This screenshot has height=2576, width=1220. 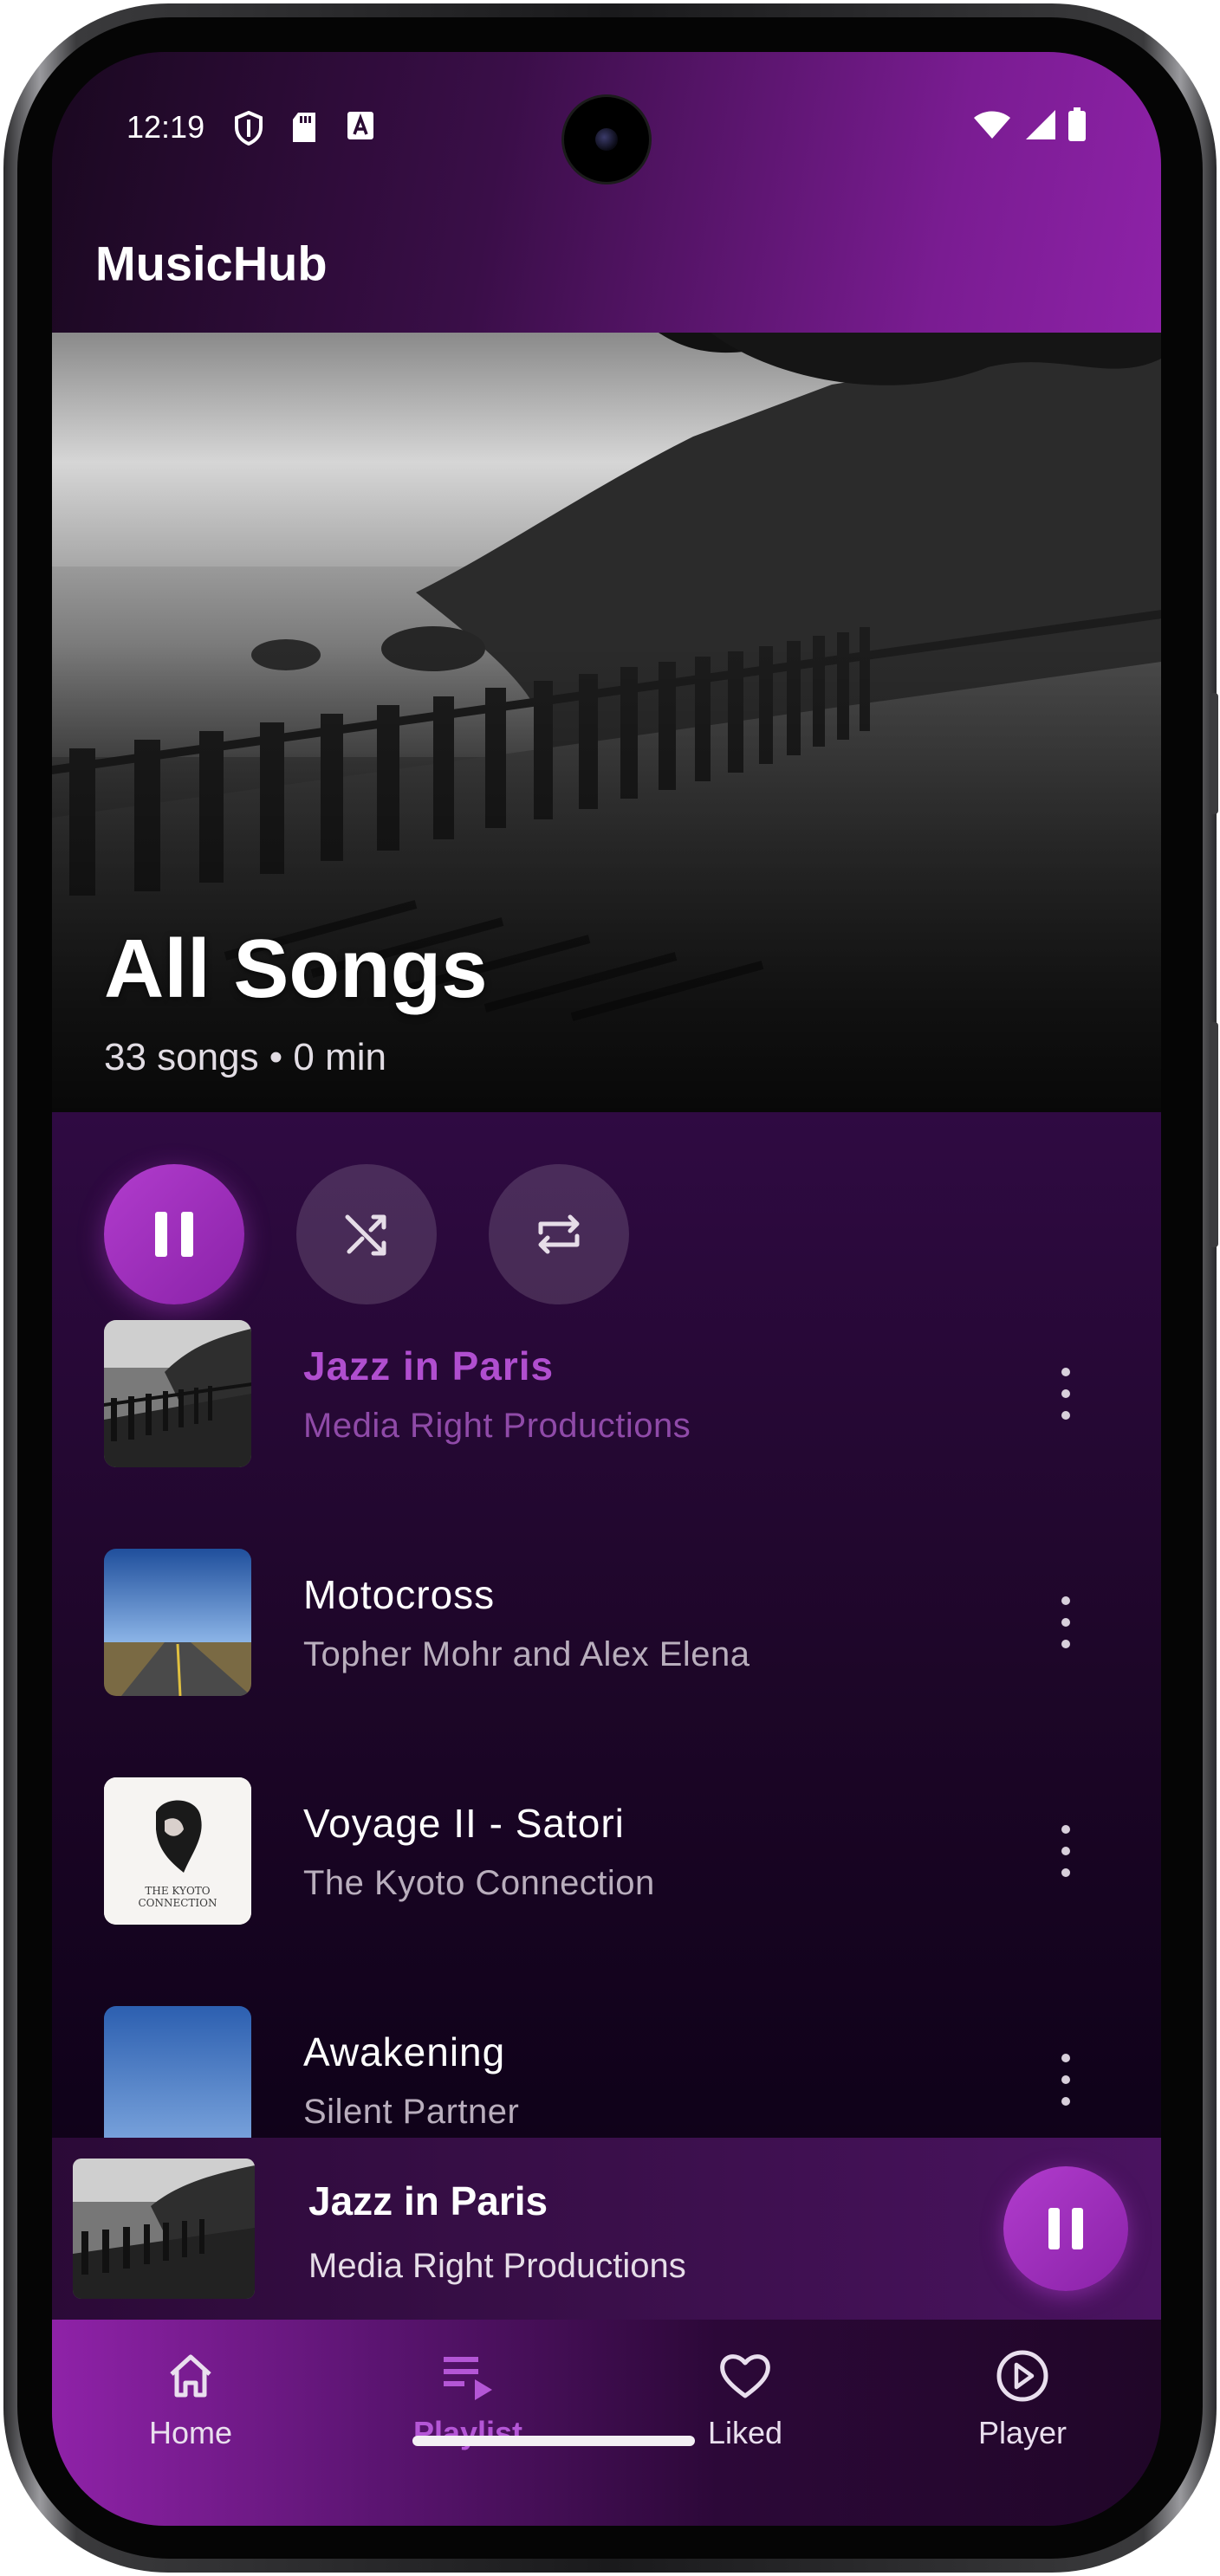 I want to click on shuffle-button, so click(x=367, y=1234).